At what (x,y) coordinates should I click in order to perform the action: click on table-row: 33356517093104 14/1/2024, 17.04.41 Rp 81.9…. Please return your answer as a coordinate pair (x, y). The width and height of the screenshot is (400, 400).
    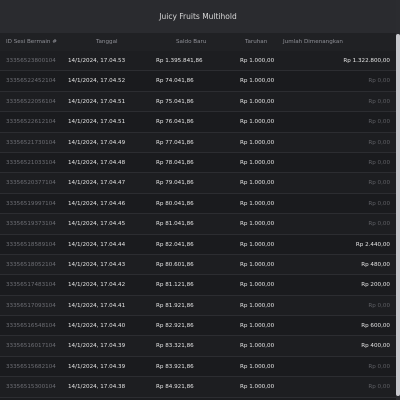
    Looking at the image, I should click on (198, 306).